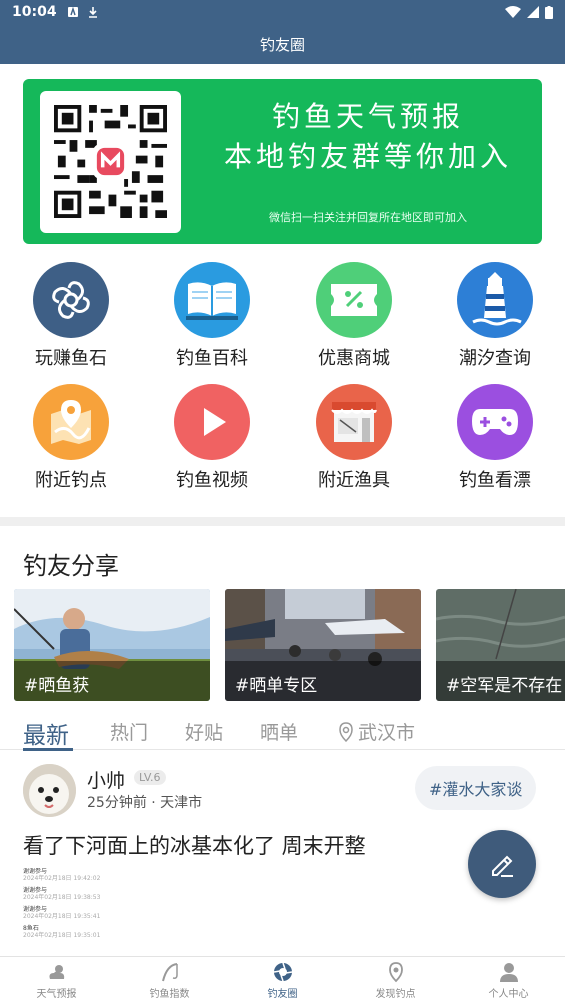  Describe the element at coordinates (112, 681) in the screenshot. I see `share-tag: #晒鱼获` at that location.